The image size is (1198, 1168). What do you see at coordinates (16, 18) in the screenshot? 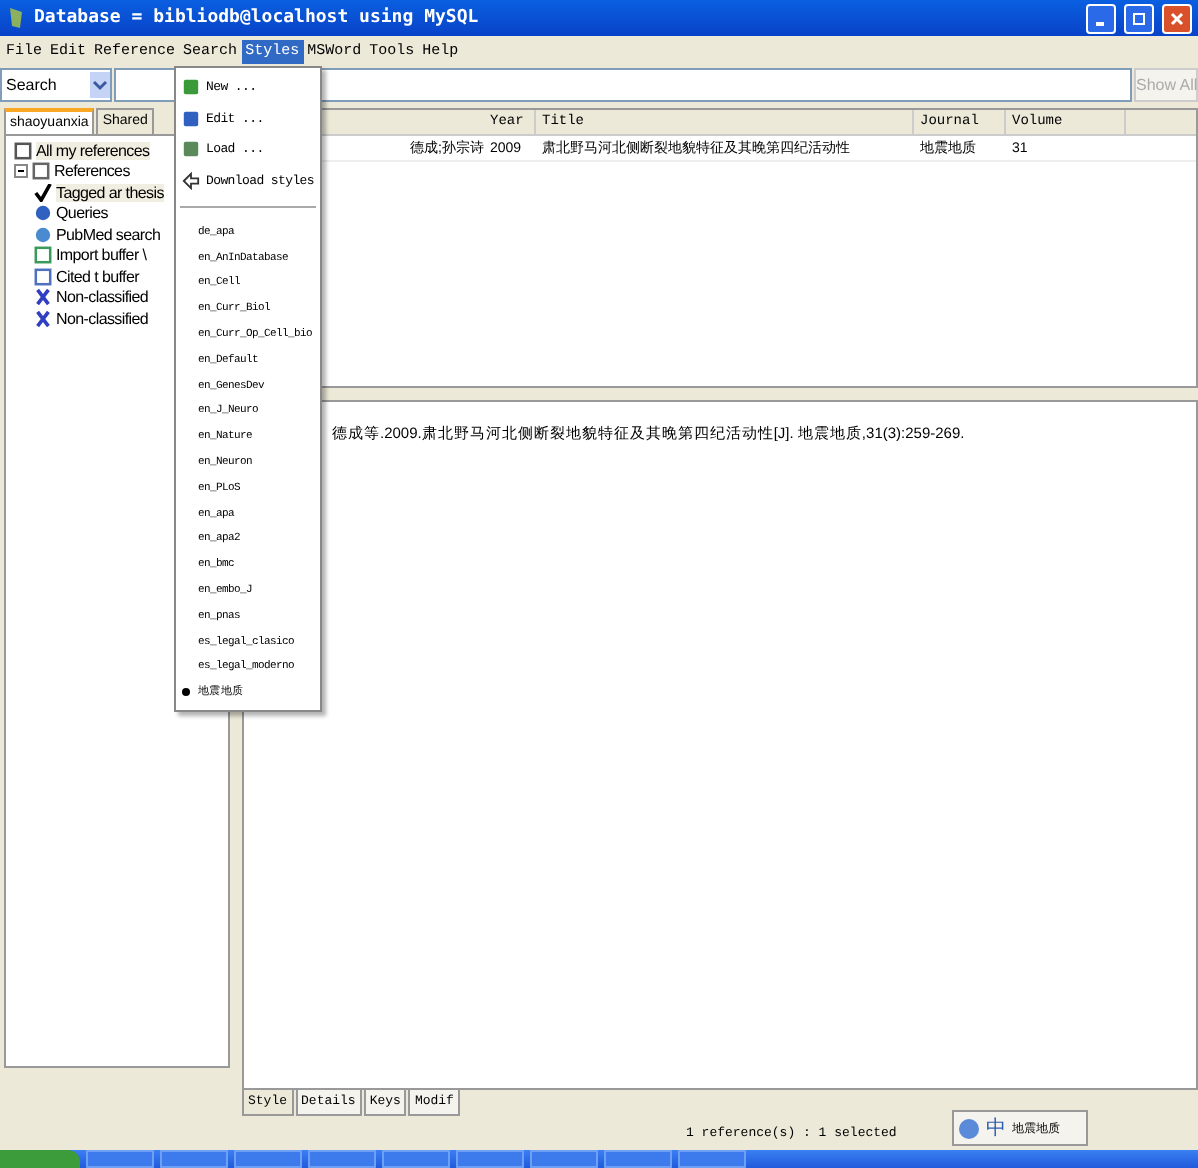
I see `app-icon` at bounding box center [16, 18].